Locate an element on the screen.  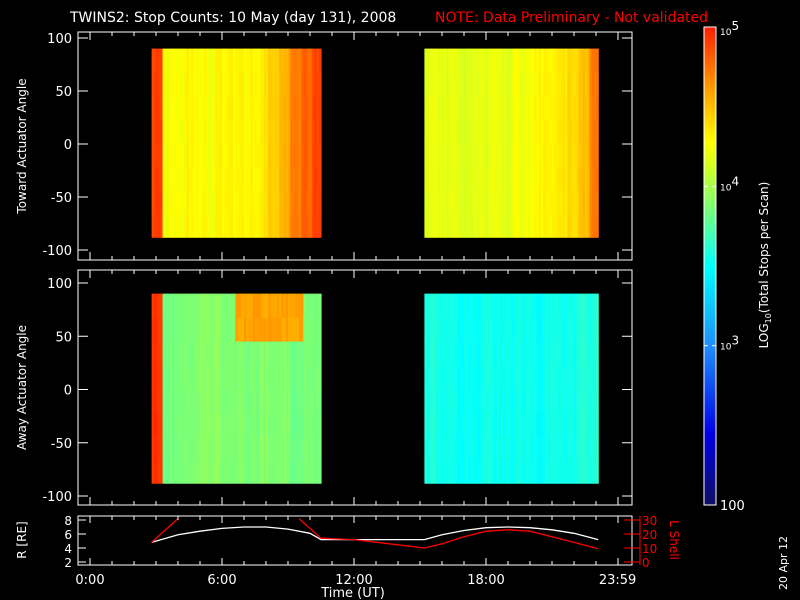
lshell-axis-label: L Shell is located at coordinates (674, 540).